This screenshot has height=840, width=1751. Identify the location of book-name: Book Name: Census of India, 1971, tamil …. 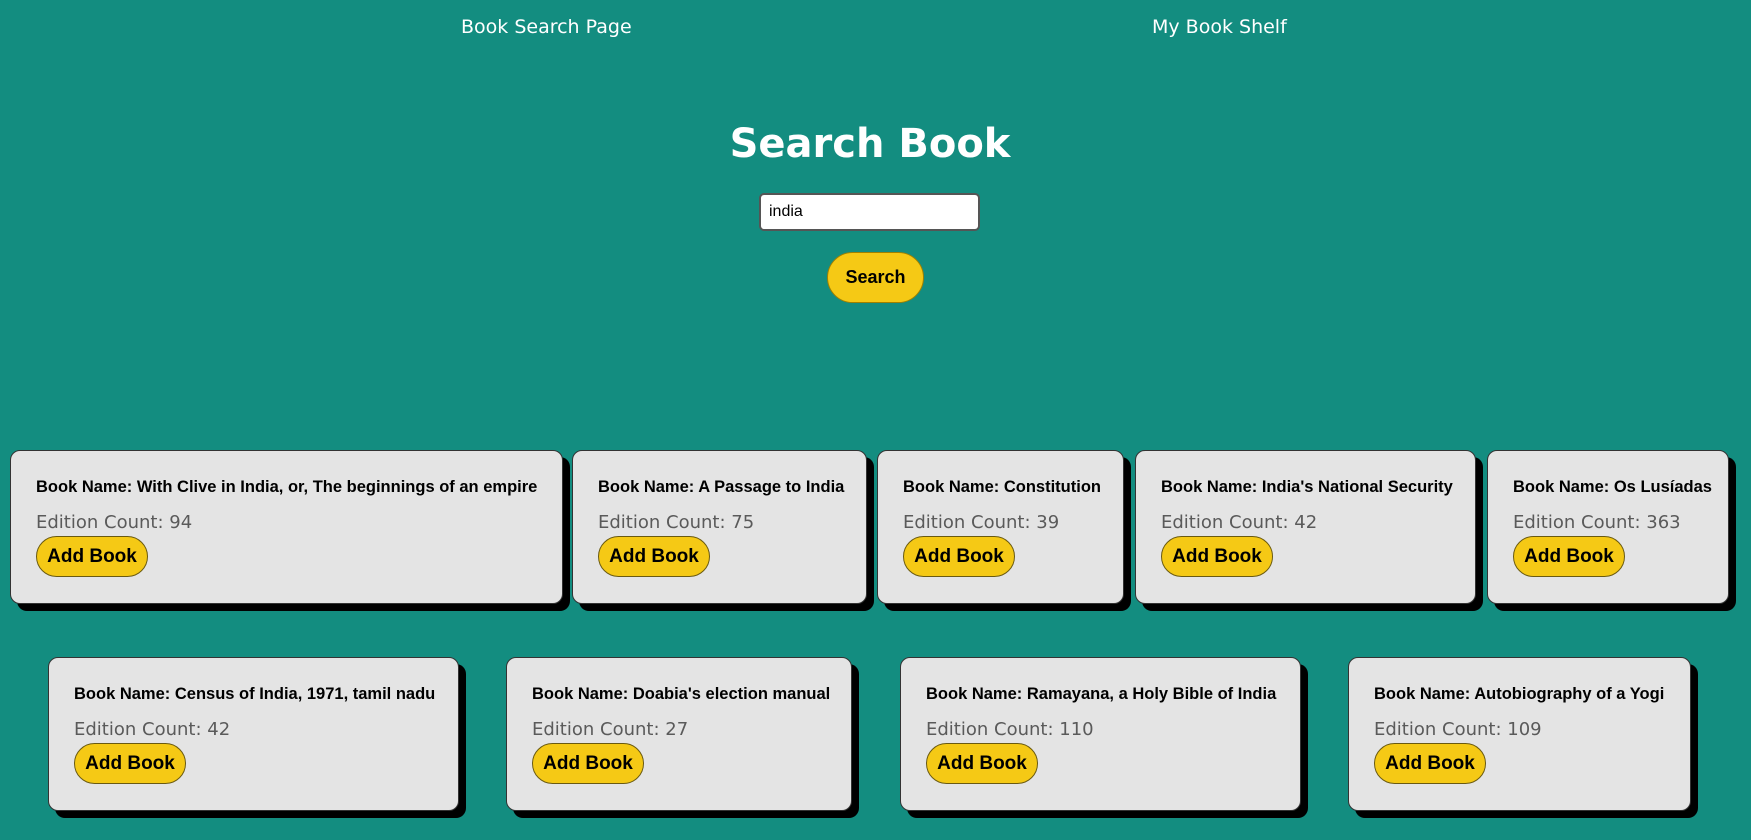
(255, 694).